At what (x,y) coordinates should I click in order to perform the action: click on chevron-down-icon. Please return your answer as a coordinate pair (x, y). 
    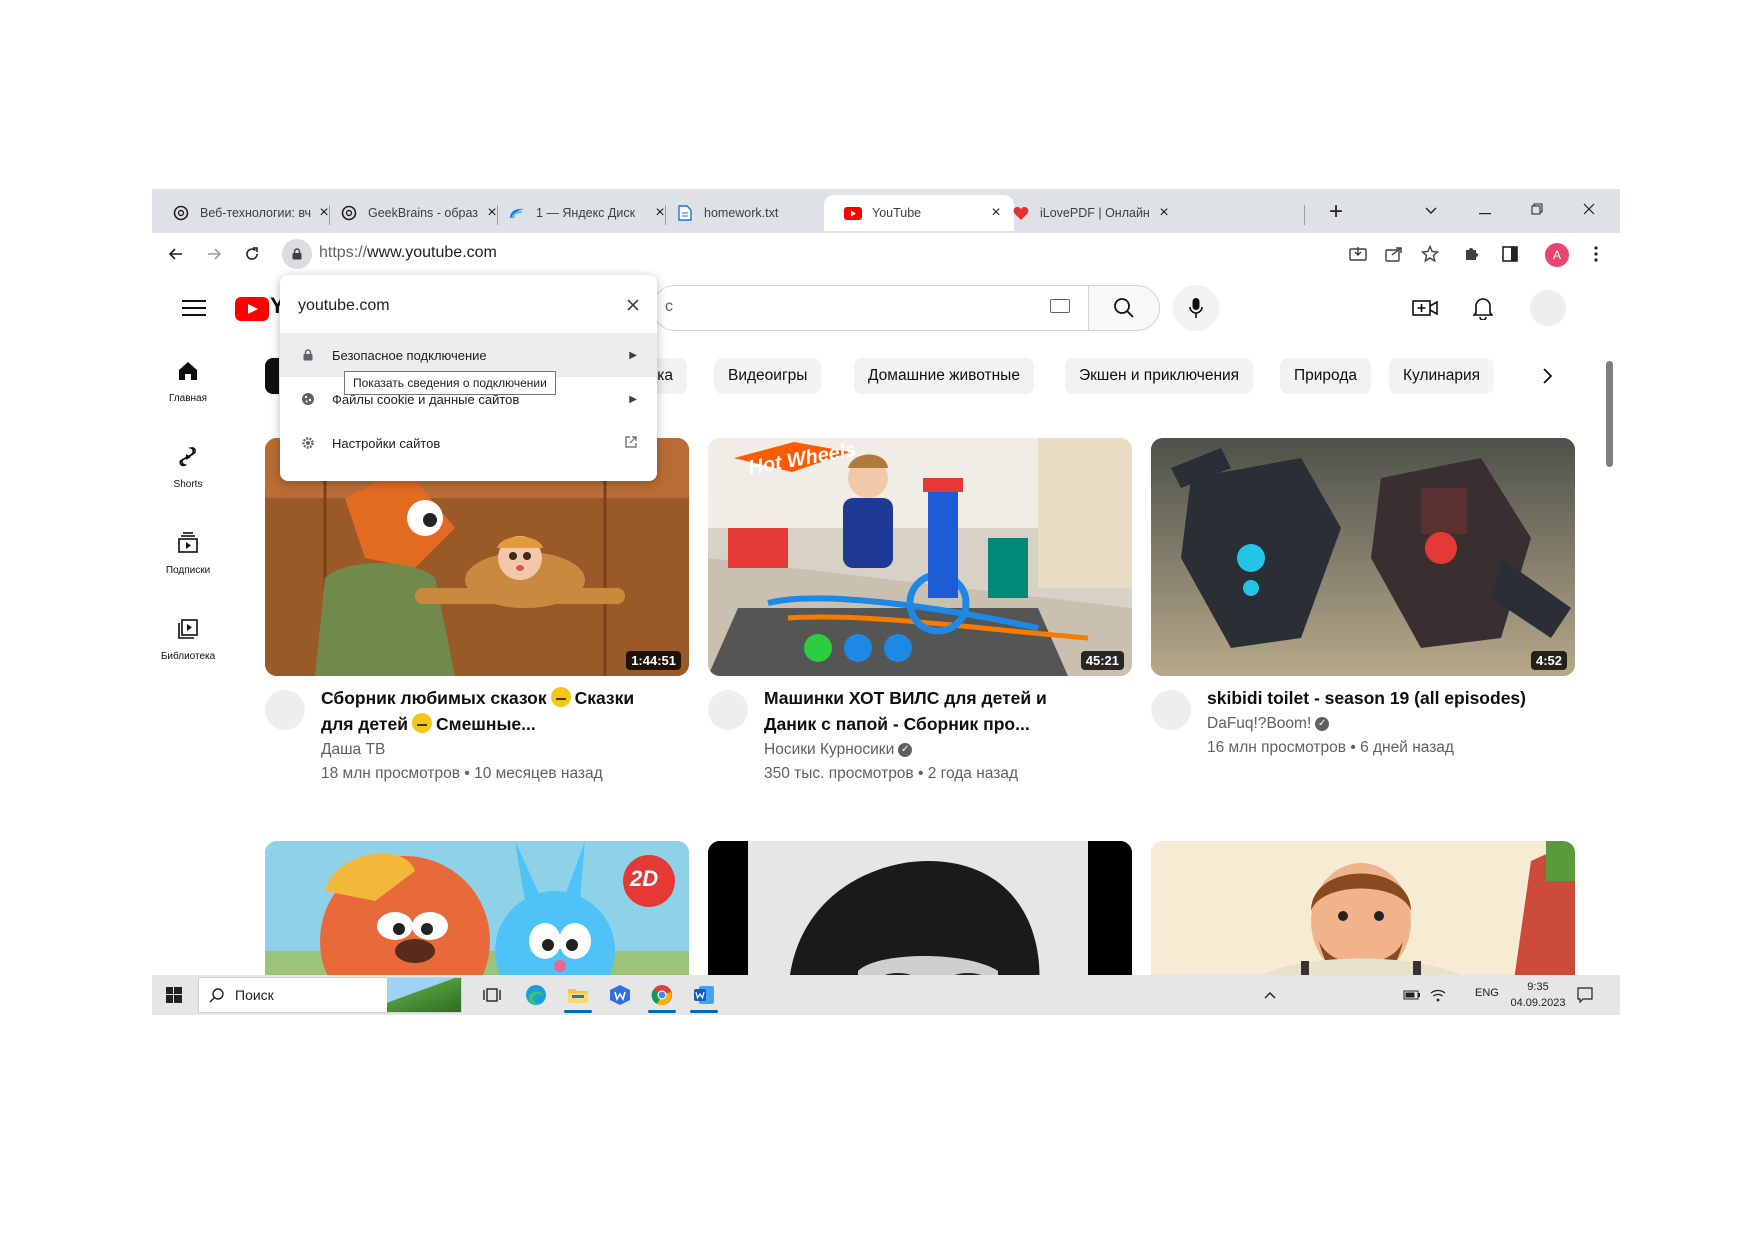
    Looking at the image, I should click on (1431, 210).